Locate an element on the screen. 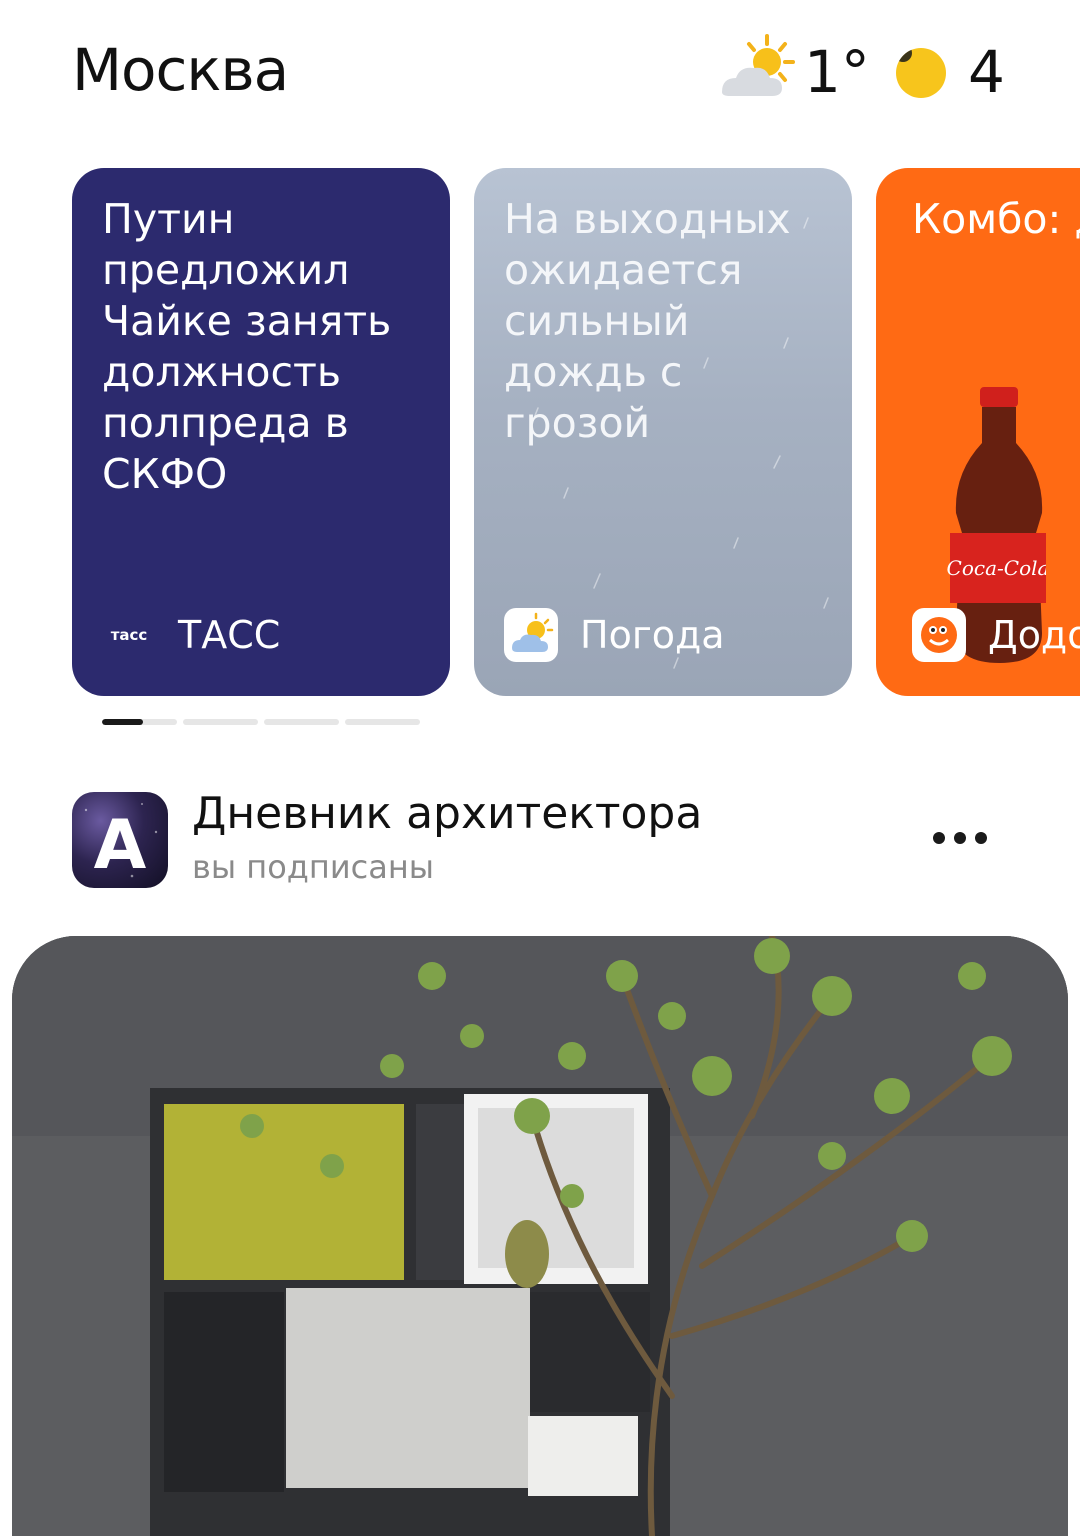  story-source-name: Погода is located at coordinates (652, 635).